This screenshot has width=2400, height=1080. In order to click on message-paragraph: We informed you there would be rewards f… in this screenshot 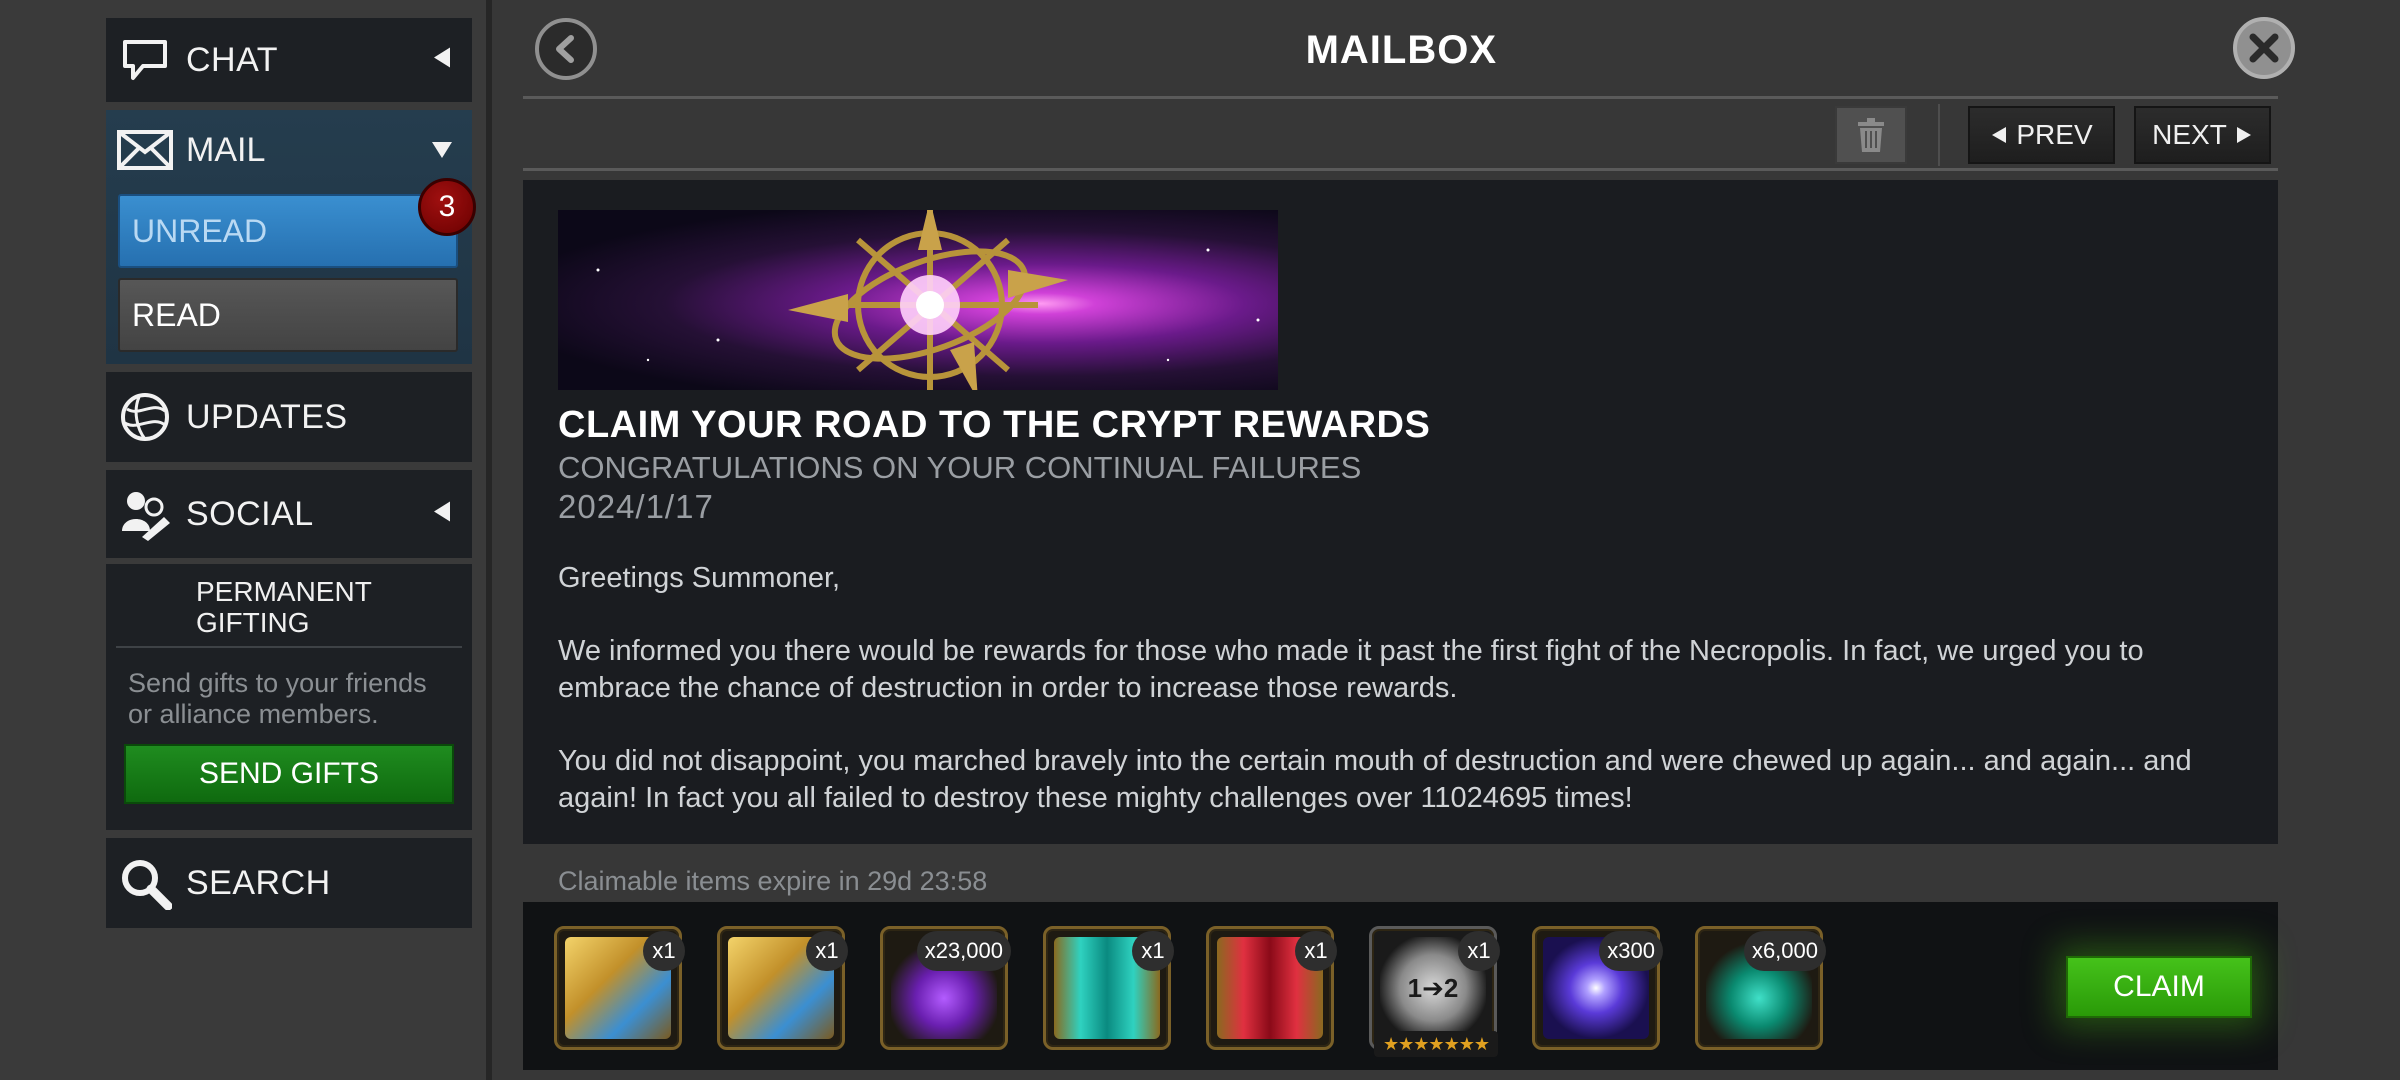, I will do `click(1351, 669)`.